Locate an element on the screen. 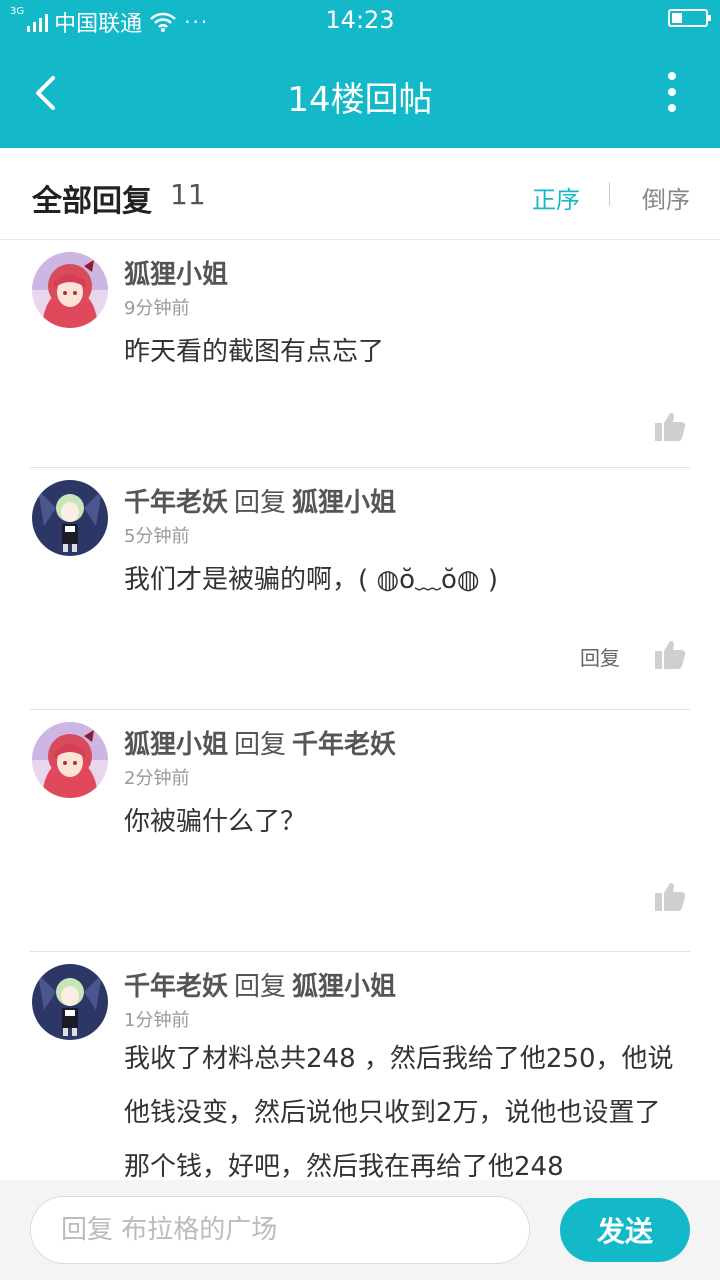 The width and height of the screenshot is (720, 1280). reply-header: 狐狸小姐 is located at coordinates (182, 272).